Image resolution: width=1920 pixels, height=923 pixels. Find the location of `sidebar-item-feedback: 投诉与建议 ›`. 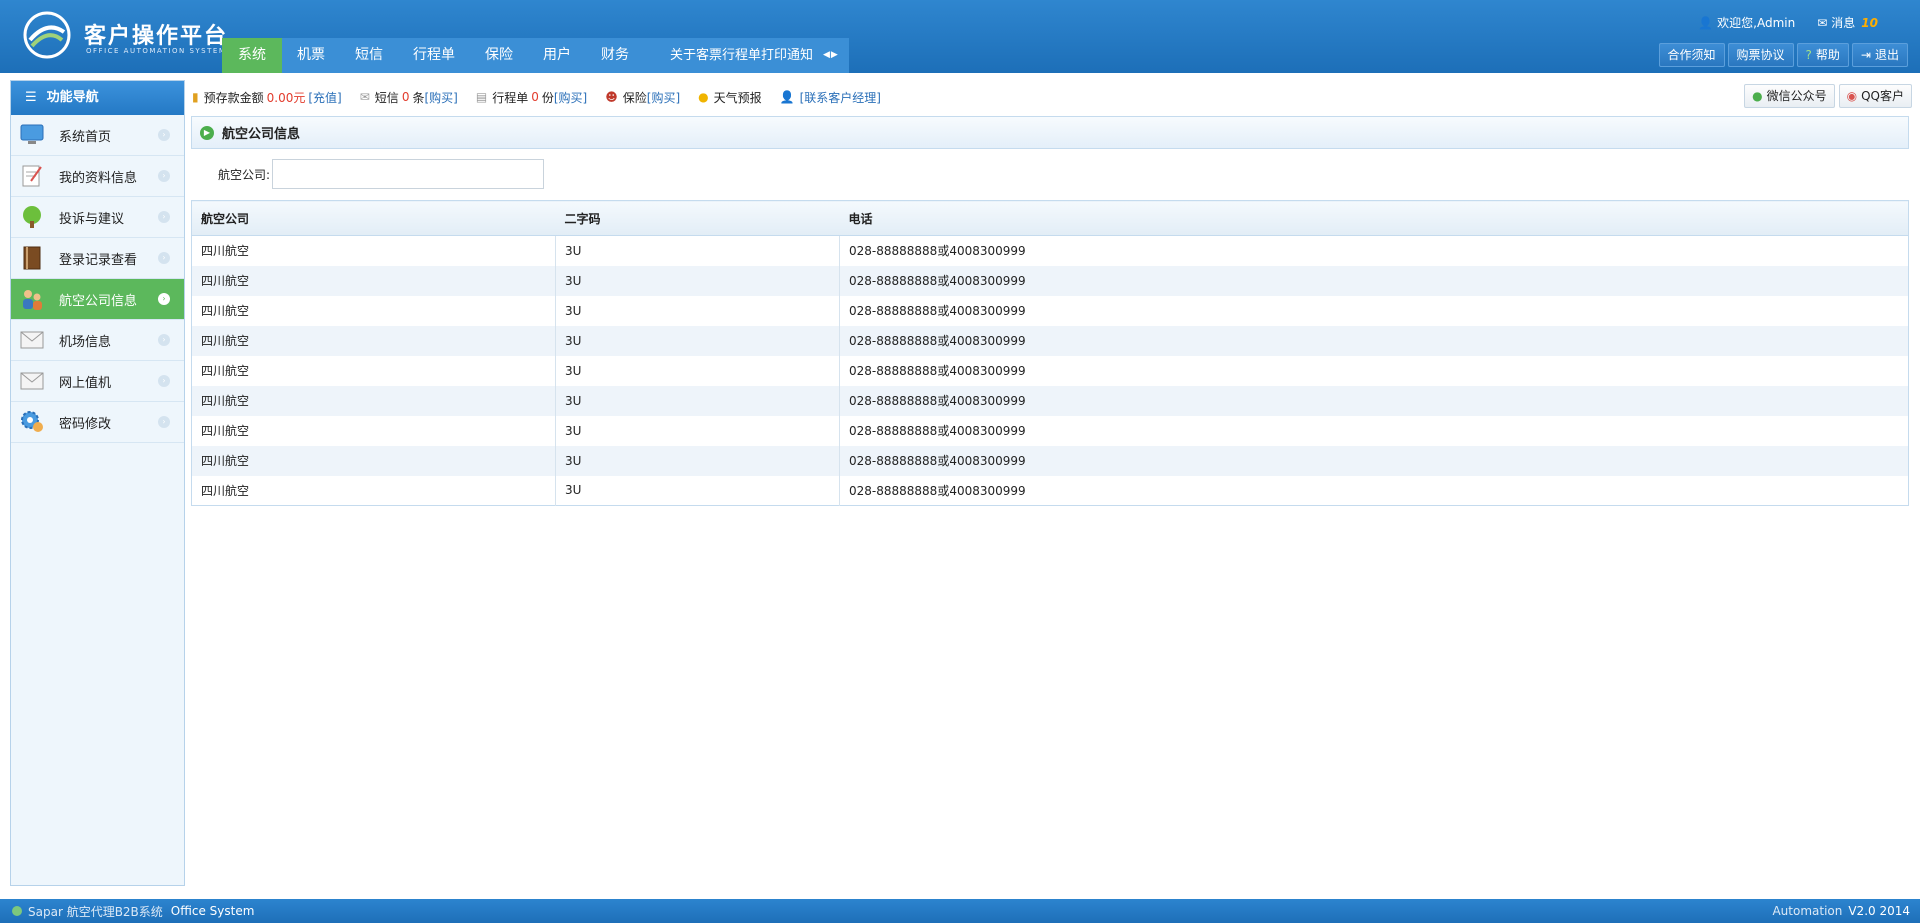

sidebar-item-feedback: 投诉与建议 › is located at coordinates (97, 217).